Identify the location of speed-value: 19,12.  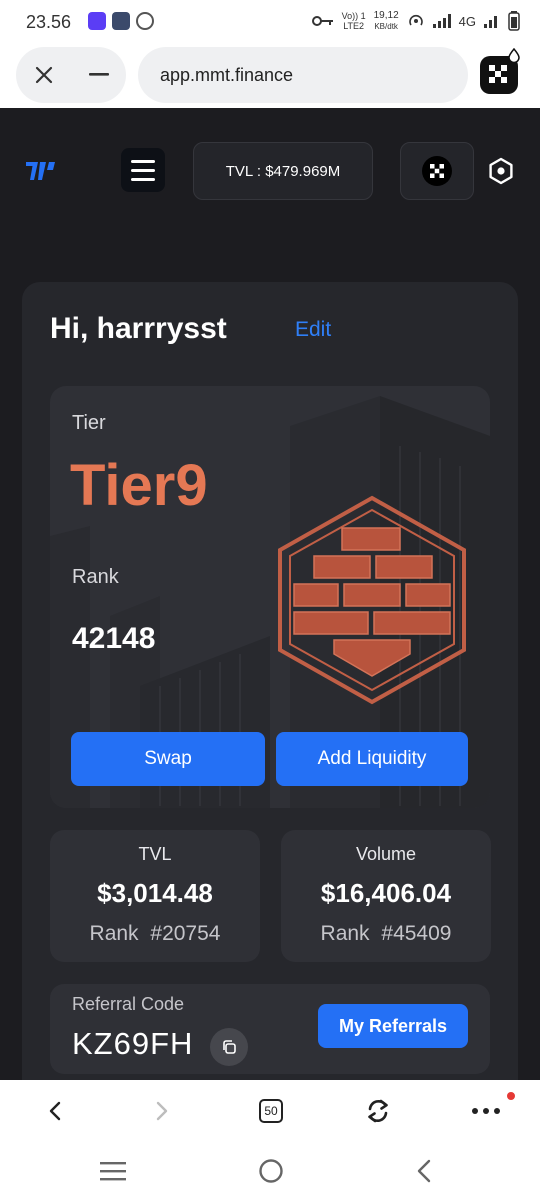
(386, 15).